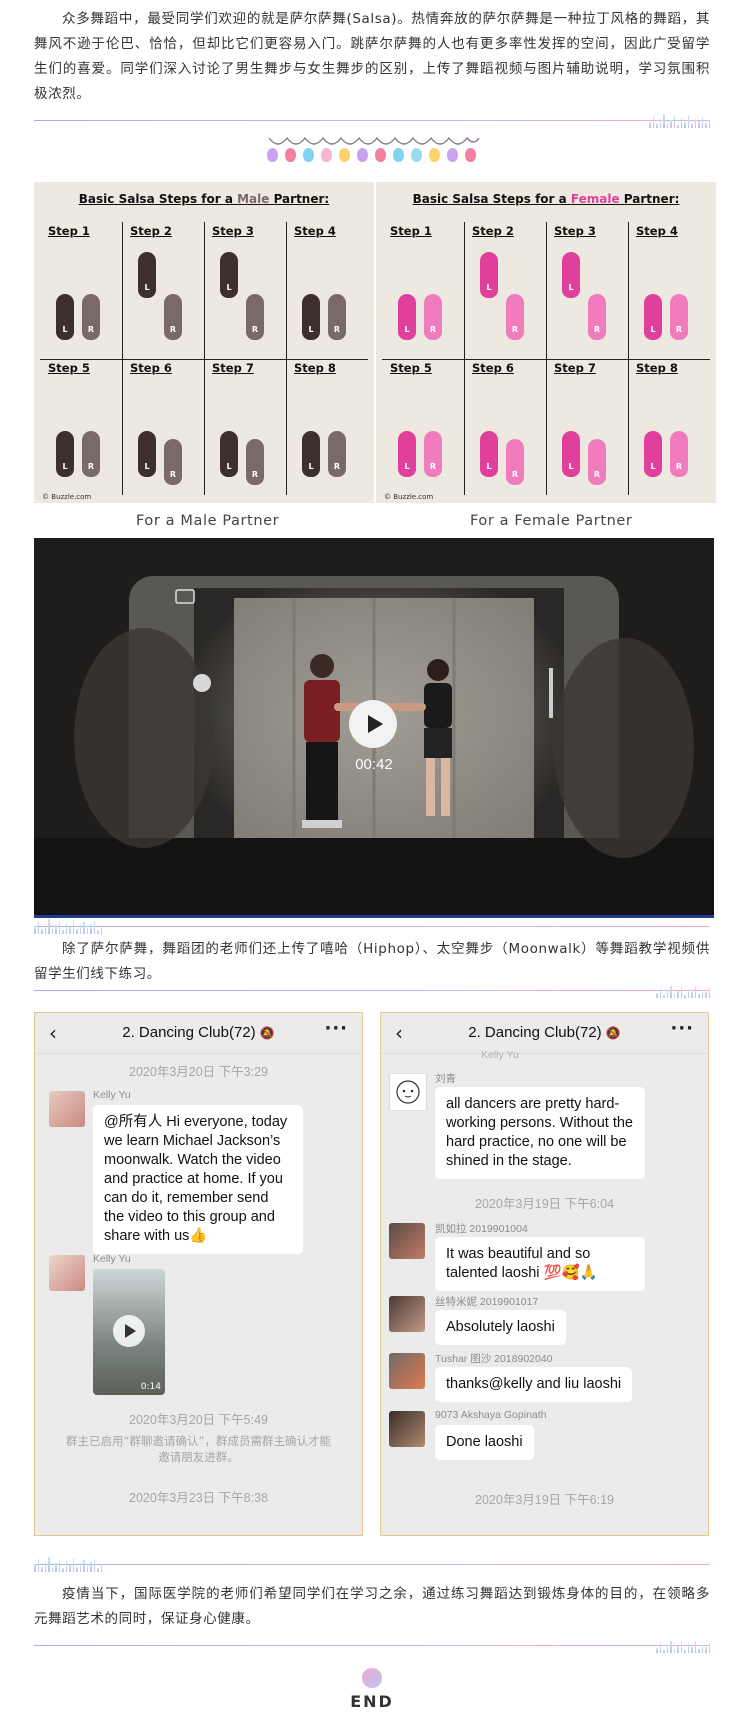 The height and width of the screenshot is (1719, 744). Describe the element at coordinates (669, 290) in the screenshot. I see `step-cell: Step 4 LR` at that location.